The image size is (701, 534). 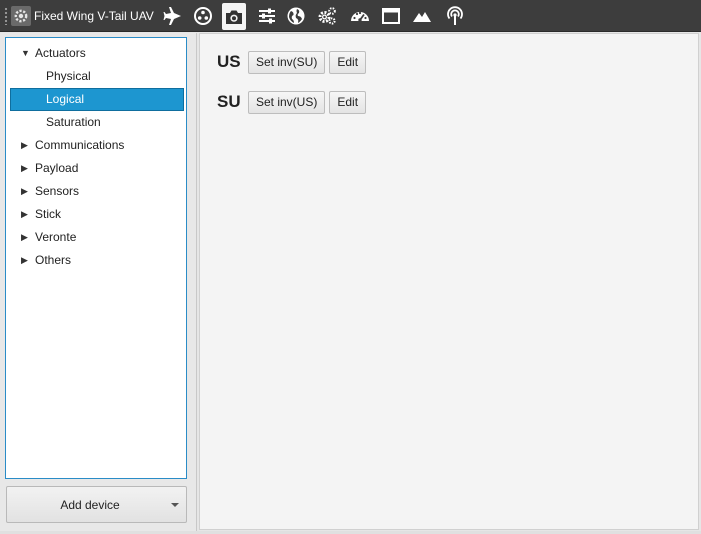 What do you see at coordinates (26, 53) in the screenshot?
I see `expanded-arrow-icon: ▼` at bounding box center [26, 53].